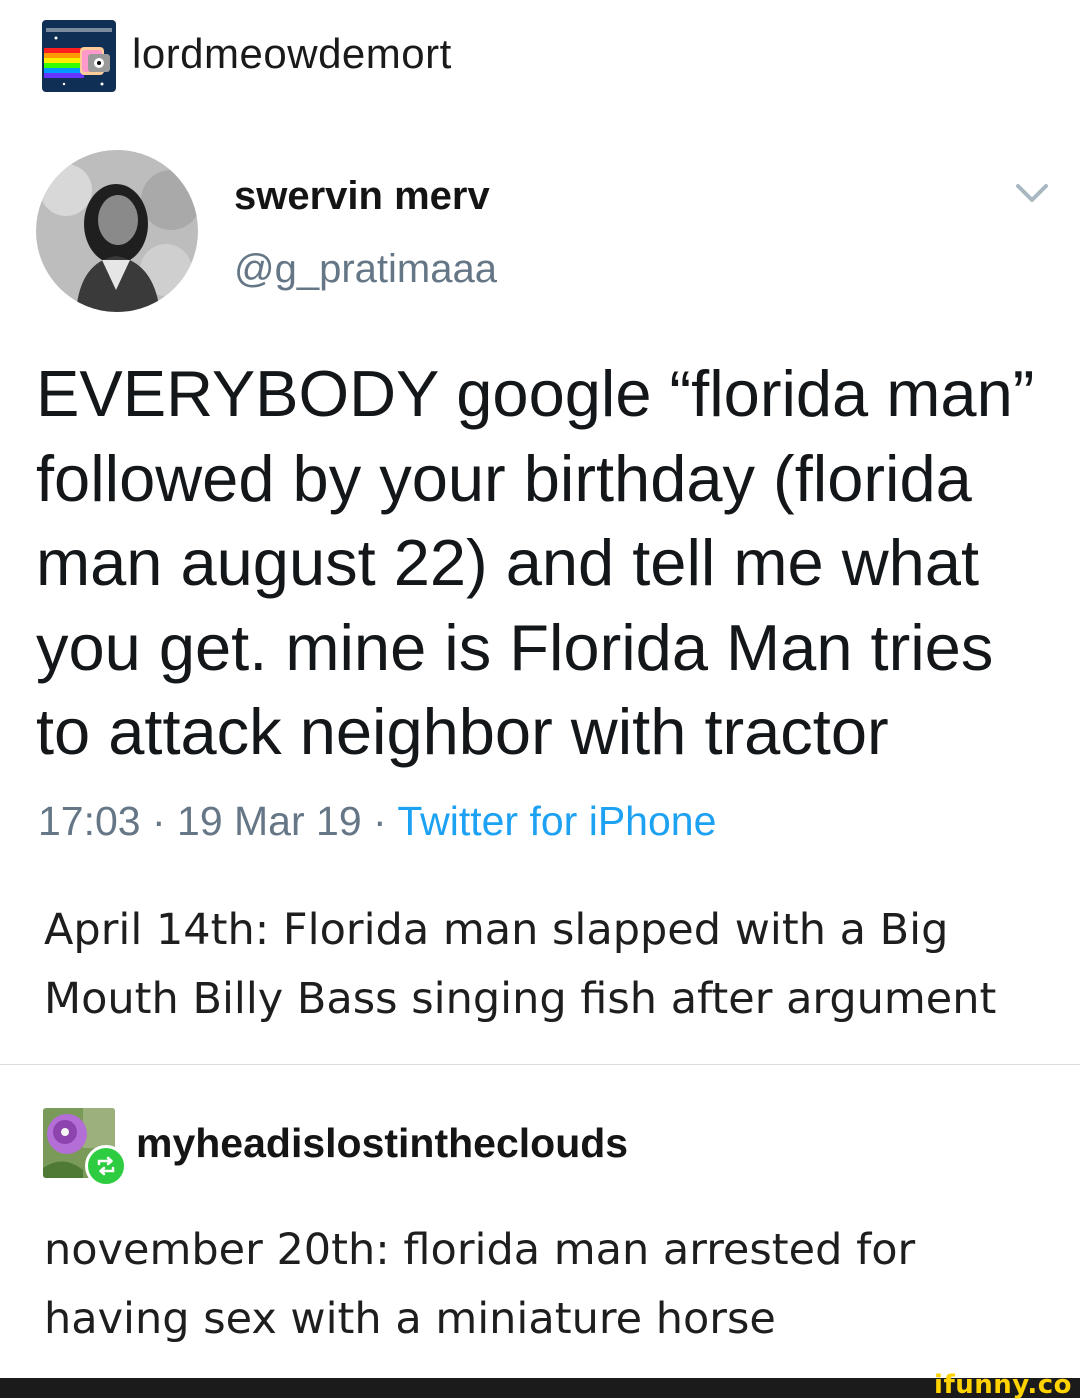 This screenshot has height=1400, width=1080. I want to click on tweet-source-link: Twitter for iPhone, so click(556, 821).